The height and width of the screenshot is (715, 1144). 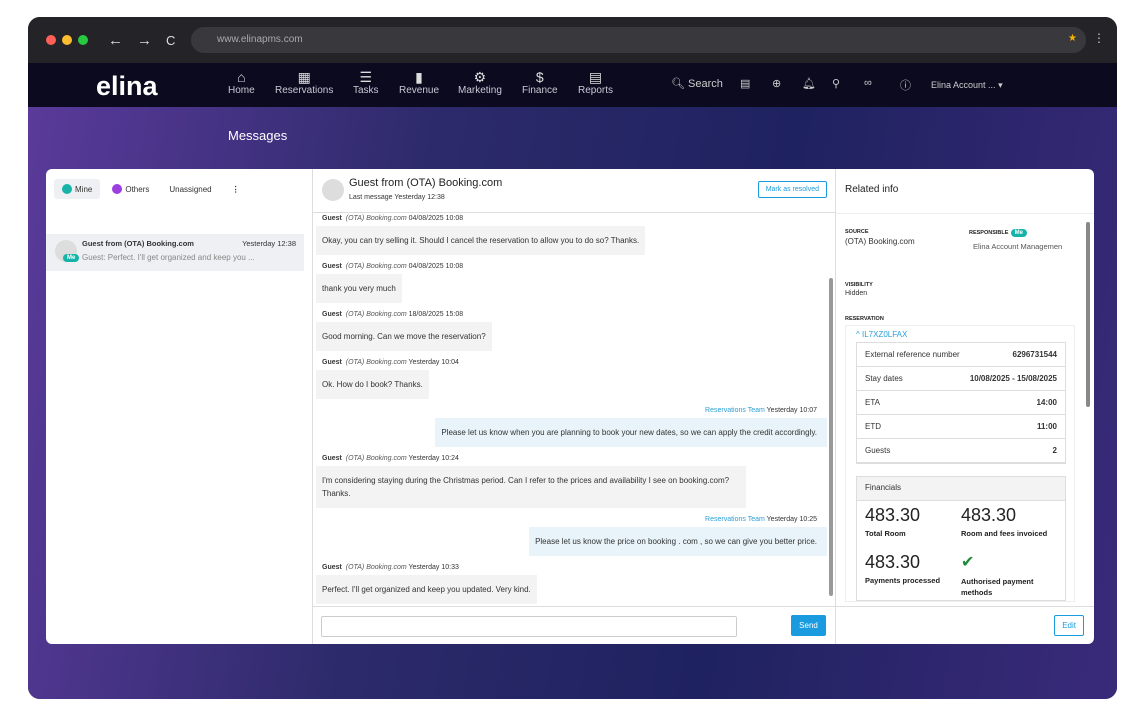 What do you see at coordinates (831, 437) in the screenshot?
I see `thread-scrollbar` at bounding box center [831, 437].